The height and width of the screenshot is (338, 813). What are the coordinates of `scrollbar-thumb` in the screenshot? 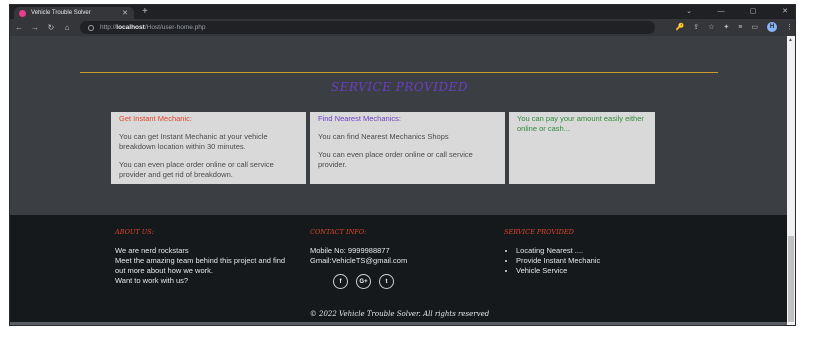 It's located at (791, 279).